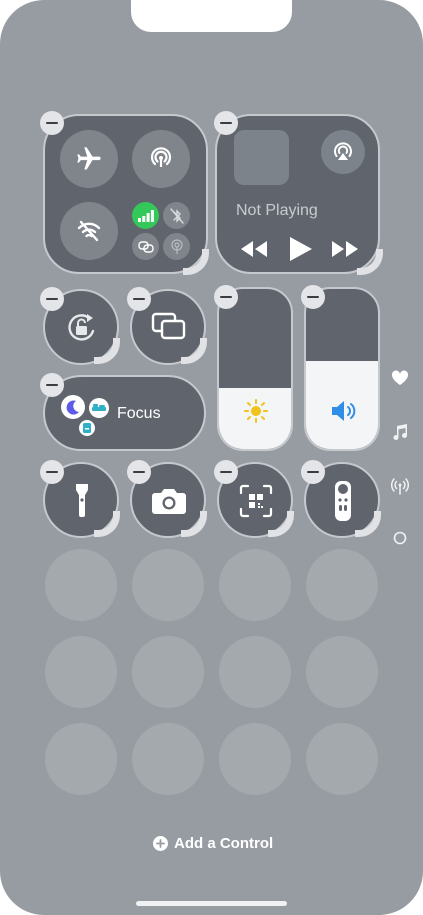 This screenshot has width=423, height=915. I want to click on favorites-page-indicator, so click(400, 378).